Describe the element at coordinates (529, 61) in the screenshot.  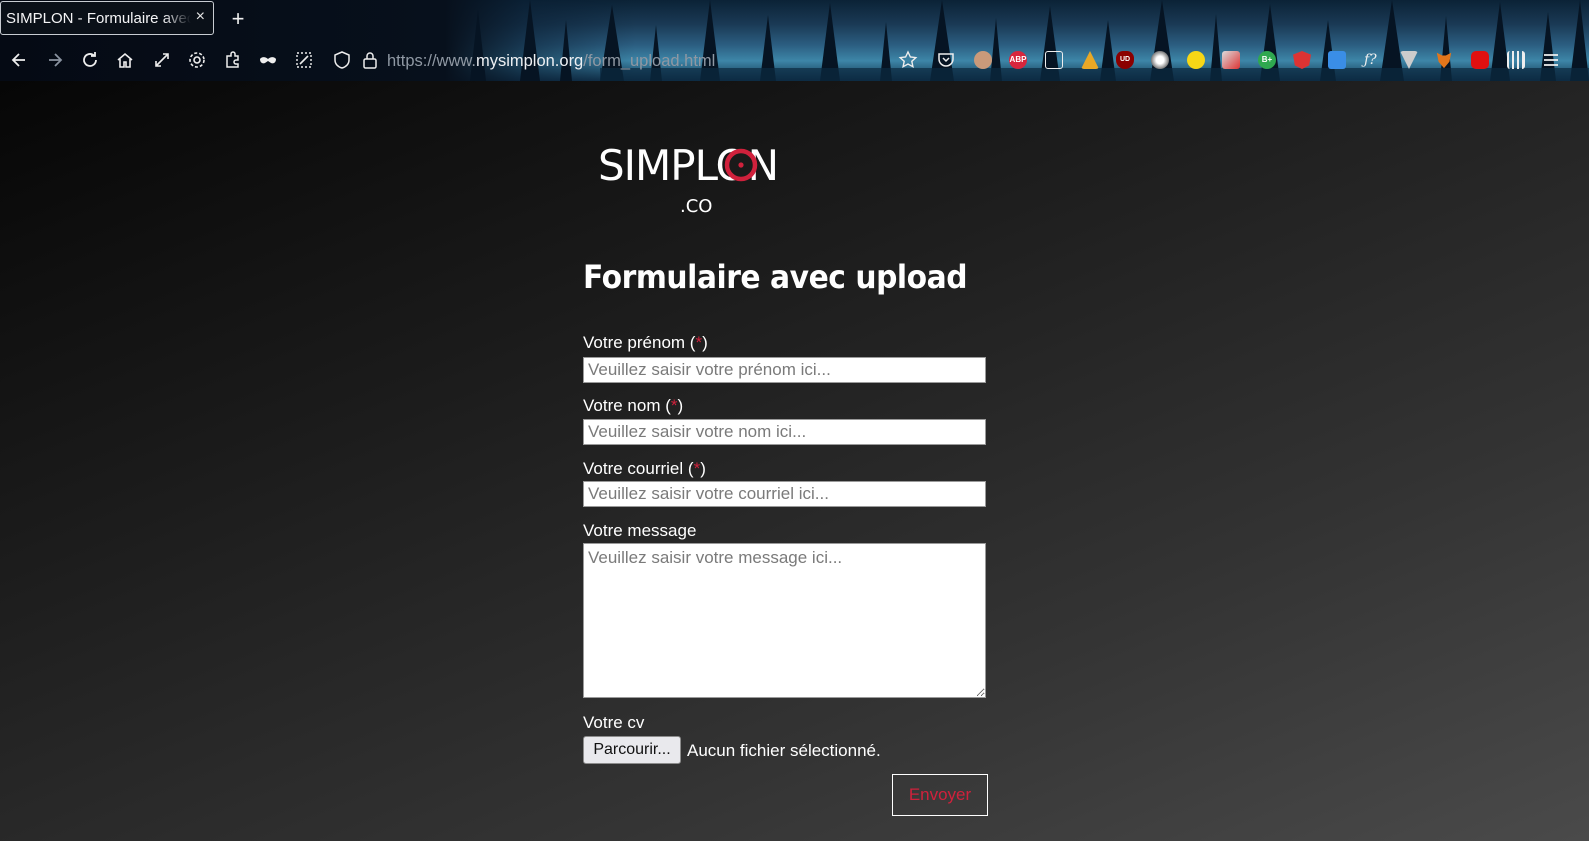
I see `url-domain: mysimplon.org` at that location.